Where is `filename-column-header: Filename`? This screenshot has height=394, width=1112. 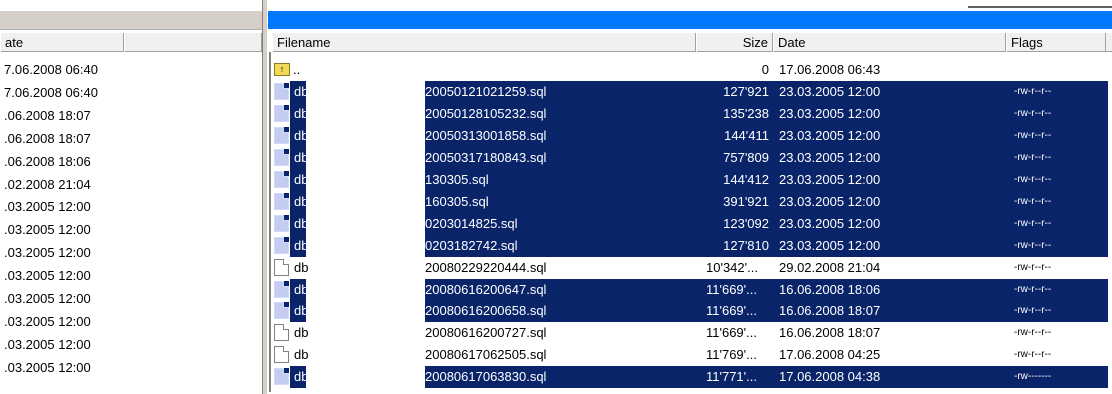
filename-column-header: Filename is located at coordinates (484, 42).